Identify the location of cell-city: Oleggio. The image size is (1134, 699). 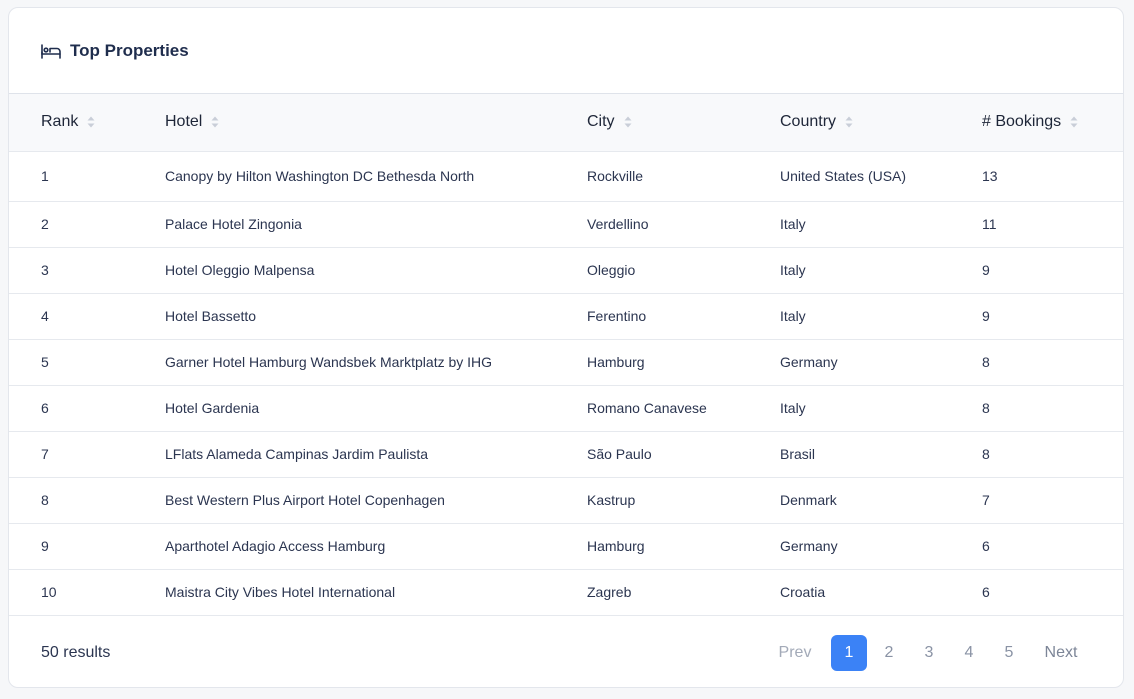
(683, 270).